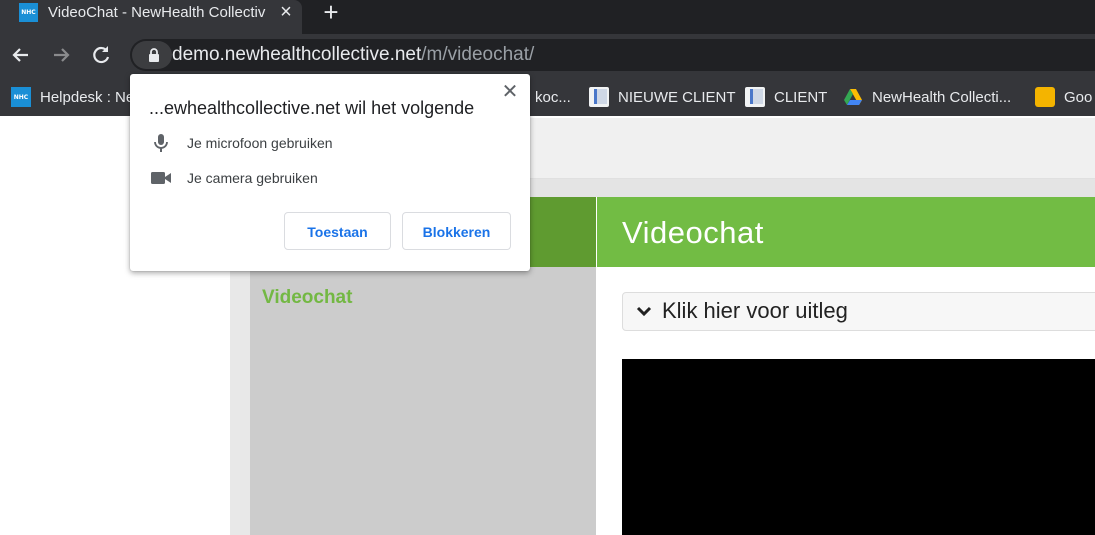 This screenshot has width=1095, height=535. Describe the element at coordinates (853, 97) in the screenshot. I see `drive-icon` at that location.